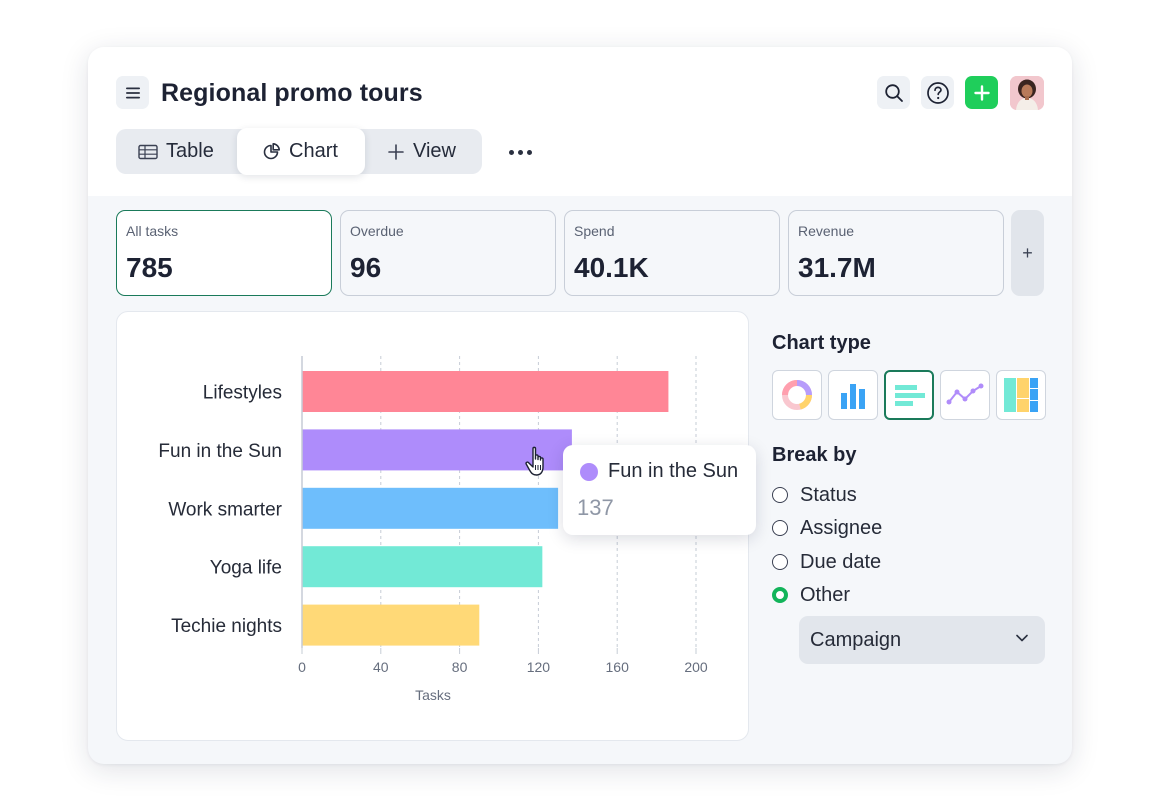 This screenshot has height=812, width=1160. Describe the element at coordinates (618, 667) in the screenshot. I see `tick-label: 160` at that location.